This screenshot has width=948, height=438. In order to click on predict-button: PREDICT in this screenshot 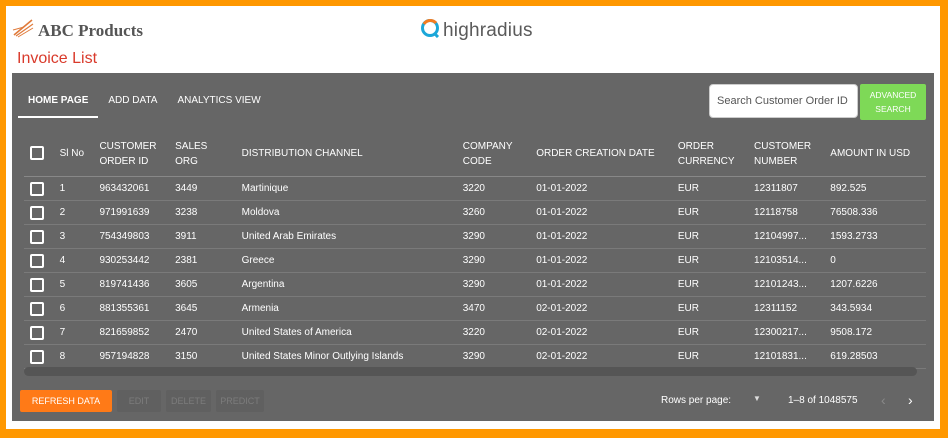, I will do `click(240, 401)`.